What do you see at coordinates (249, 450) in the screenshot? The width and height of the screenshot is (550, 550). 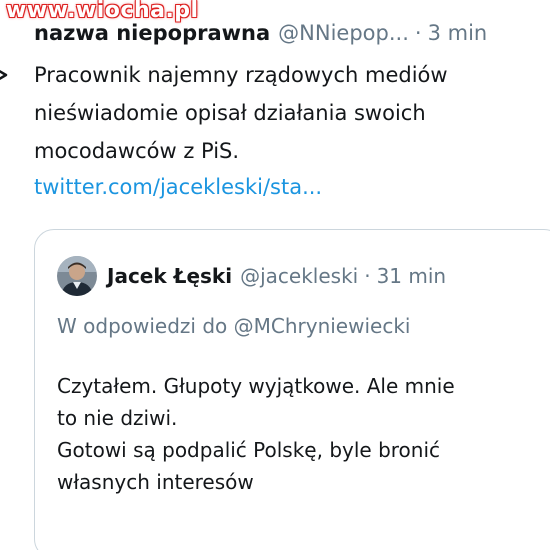 I see `quoted-text-line: Gotowi są podpalić Polskę, byle bronić` at bounding box center [249, 450].